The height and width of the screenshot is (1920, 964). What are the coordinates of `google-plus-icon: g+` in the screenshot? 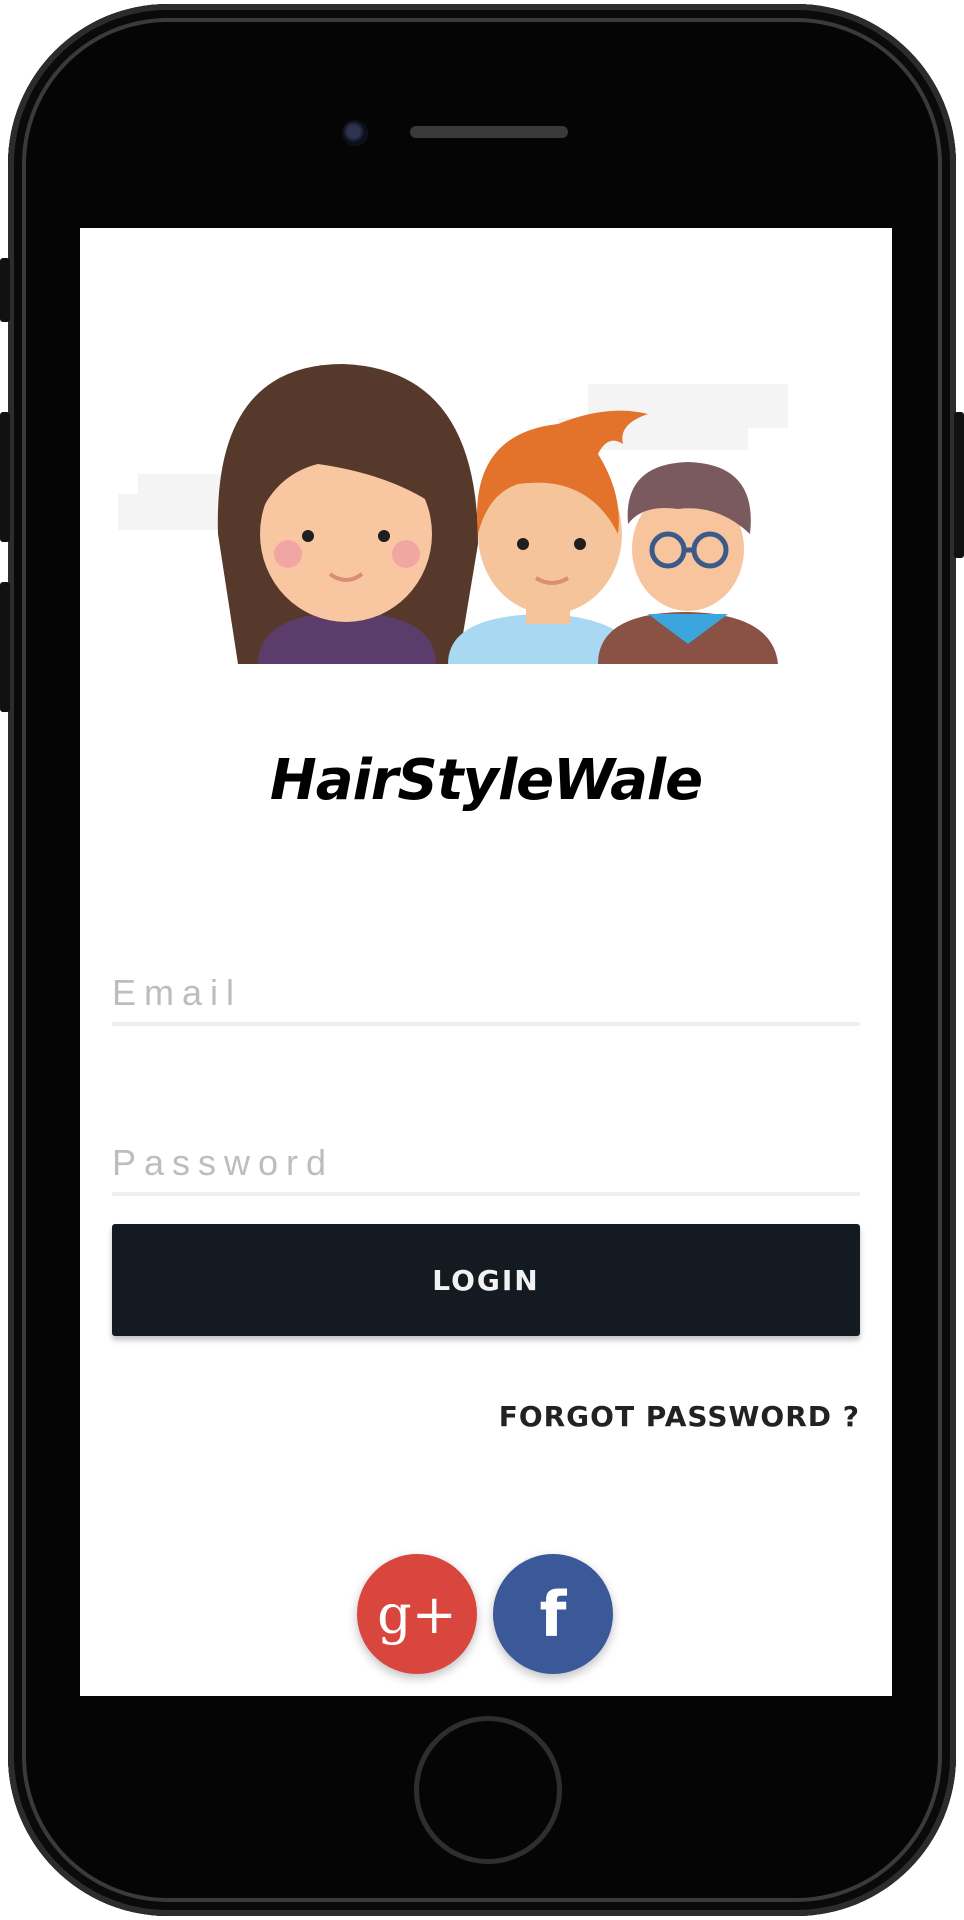 It's located at (417, 1614).